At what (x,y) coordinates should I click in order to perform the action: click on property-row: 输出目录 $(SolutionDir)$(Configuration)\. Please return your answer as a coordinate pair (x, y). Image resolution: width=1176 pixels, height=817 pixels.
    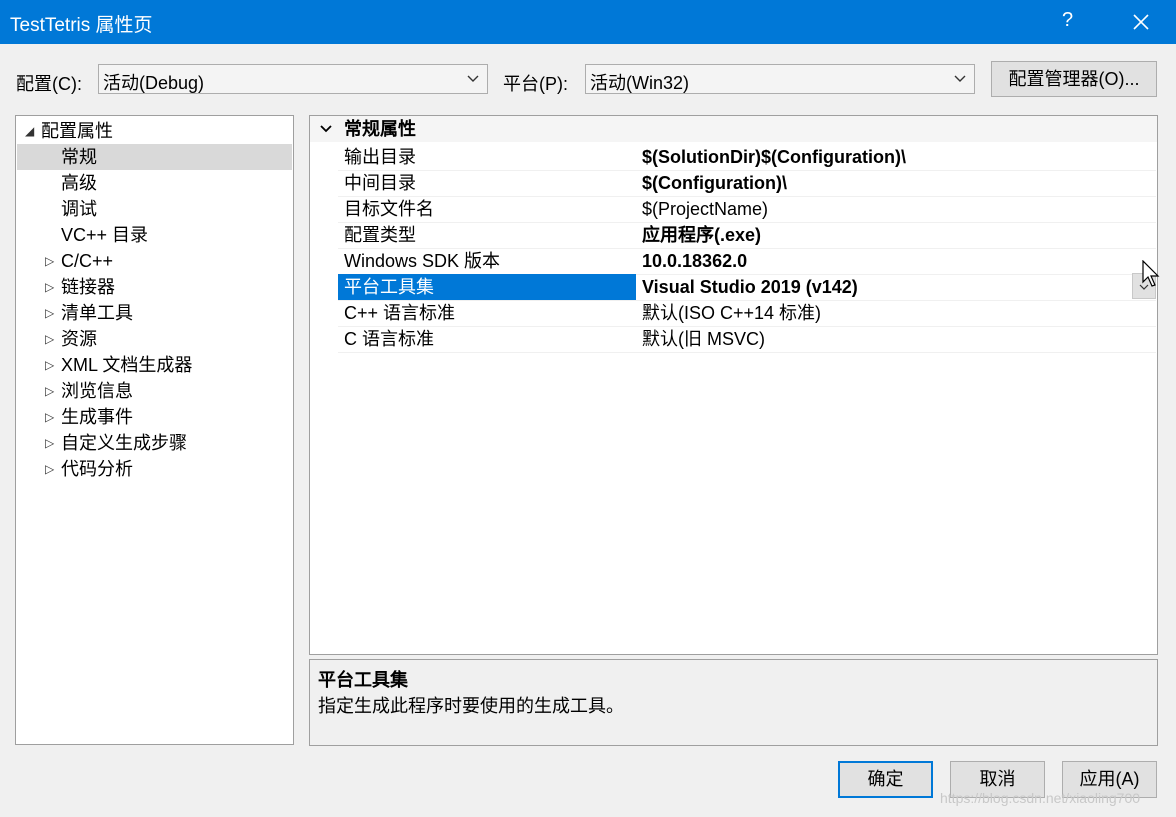
    Looking at the image, I should click on (747, 157).